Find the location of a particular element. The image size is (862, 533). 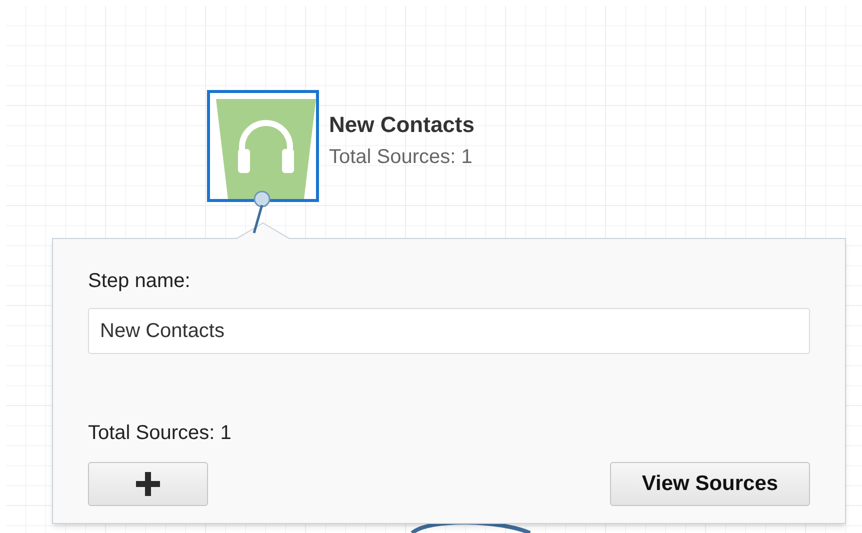

step-node is located at coordinates (263, 146).